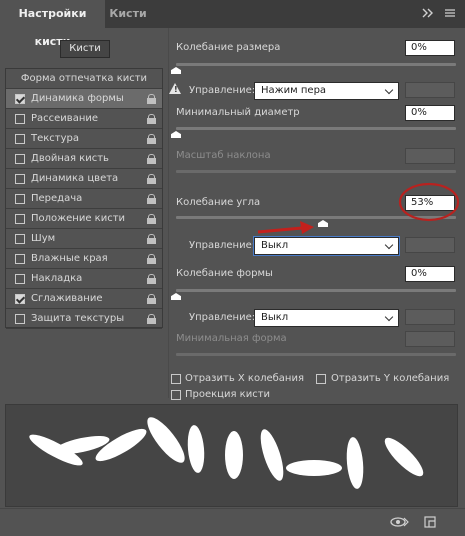 This screenshot has width=465, height=536. I want to click on min-roundness-slider, so click(316, 354).